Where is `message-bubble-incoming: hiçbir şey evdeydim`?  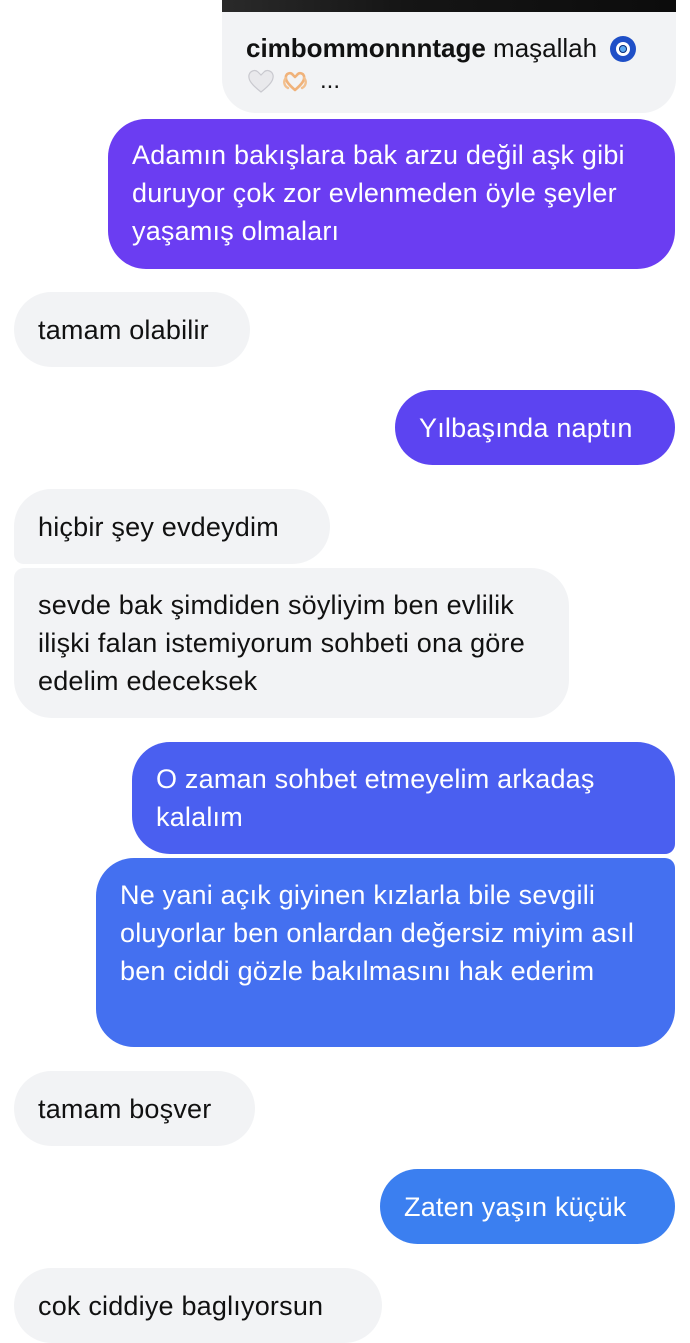
message-bubble-incoming: hiçbir şey evdeydim is located at coordinates (172, 526).